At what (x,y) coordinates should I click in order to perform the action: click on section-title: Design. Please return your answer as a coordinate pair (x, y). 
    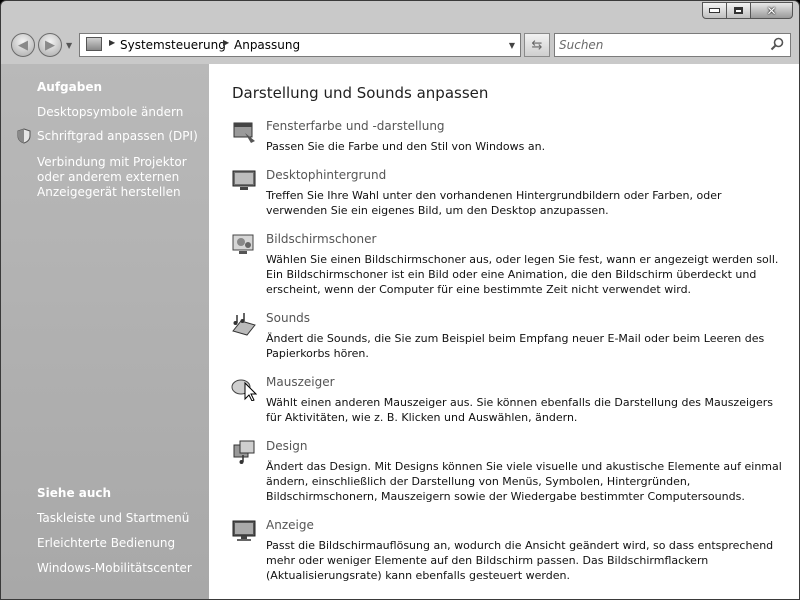
    Looking at the image, I should click on (286, 446).